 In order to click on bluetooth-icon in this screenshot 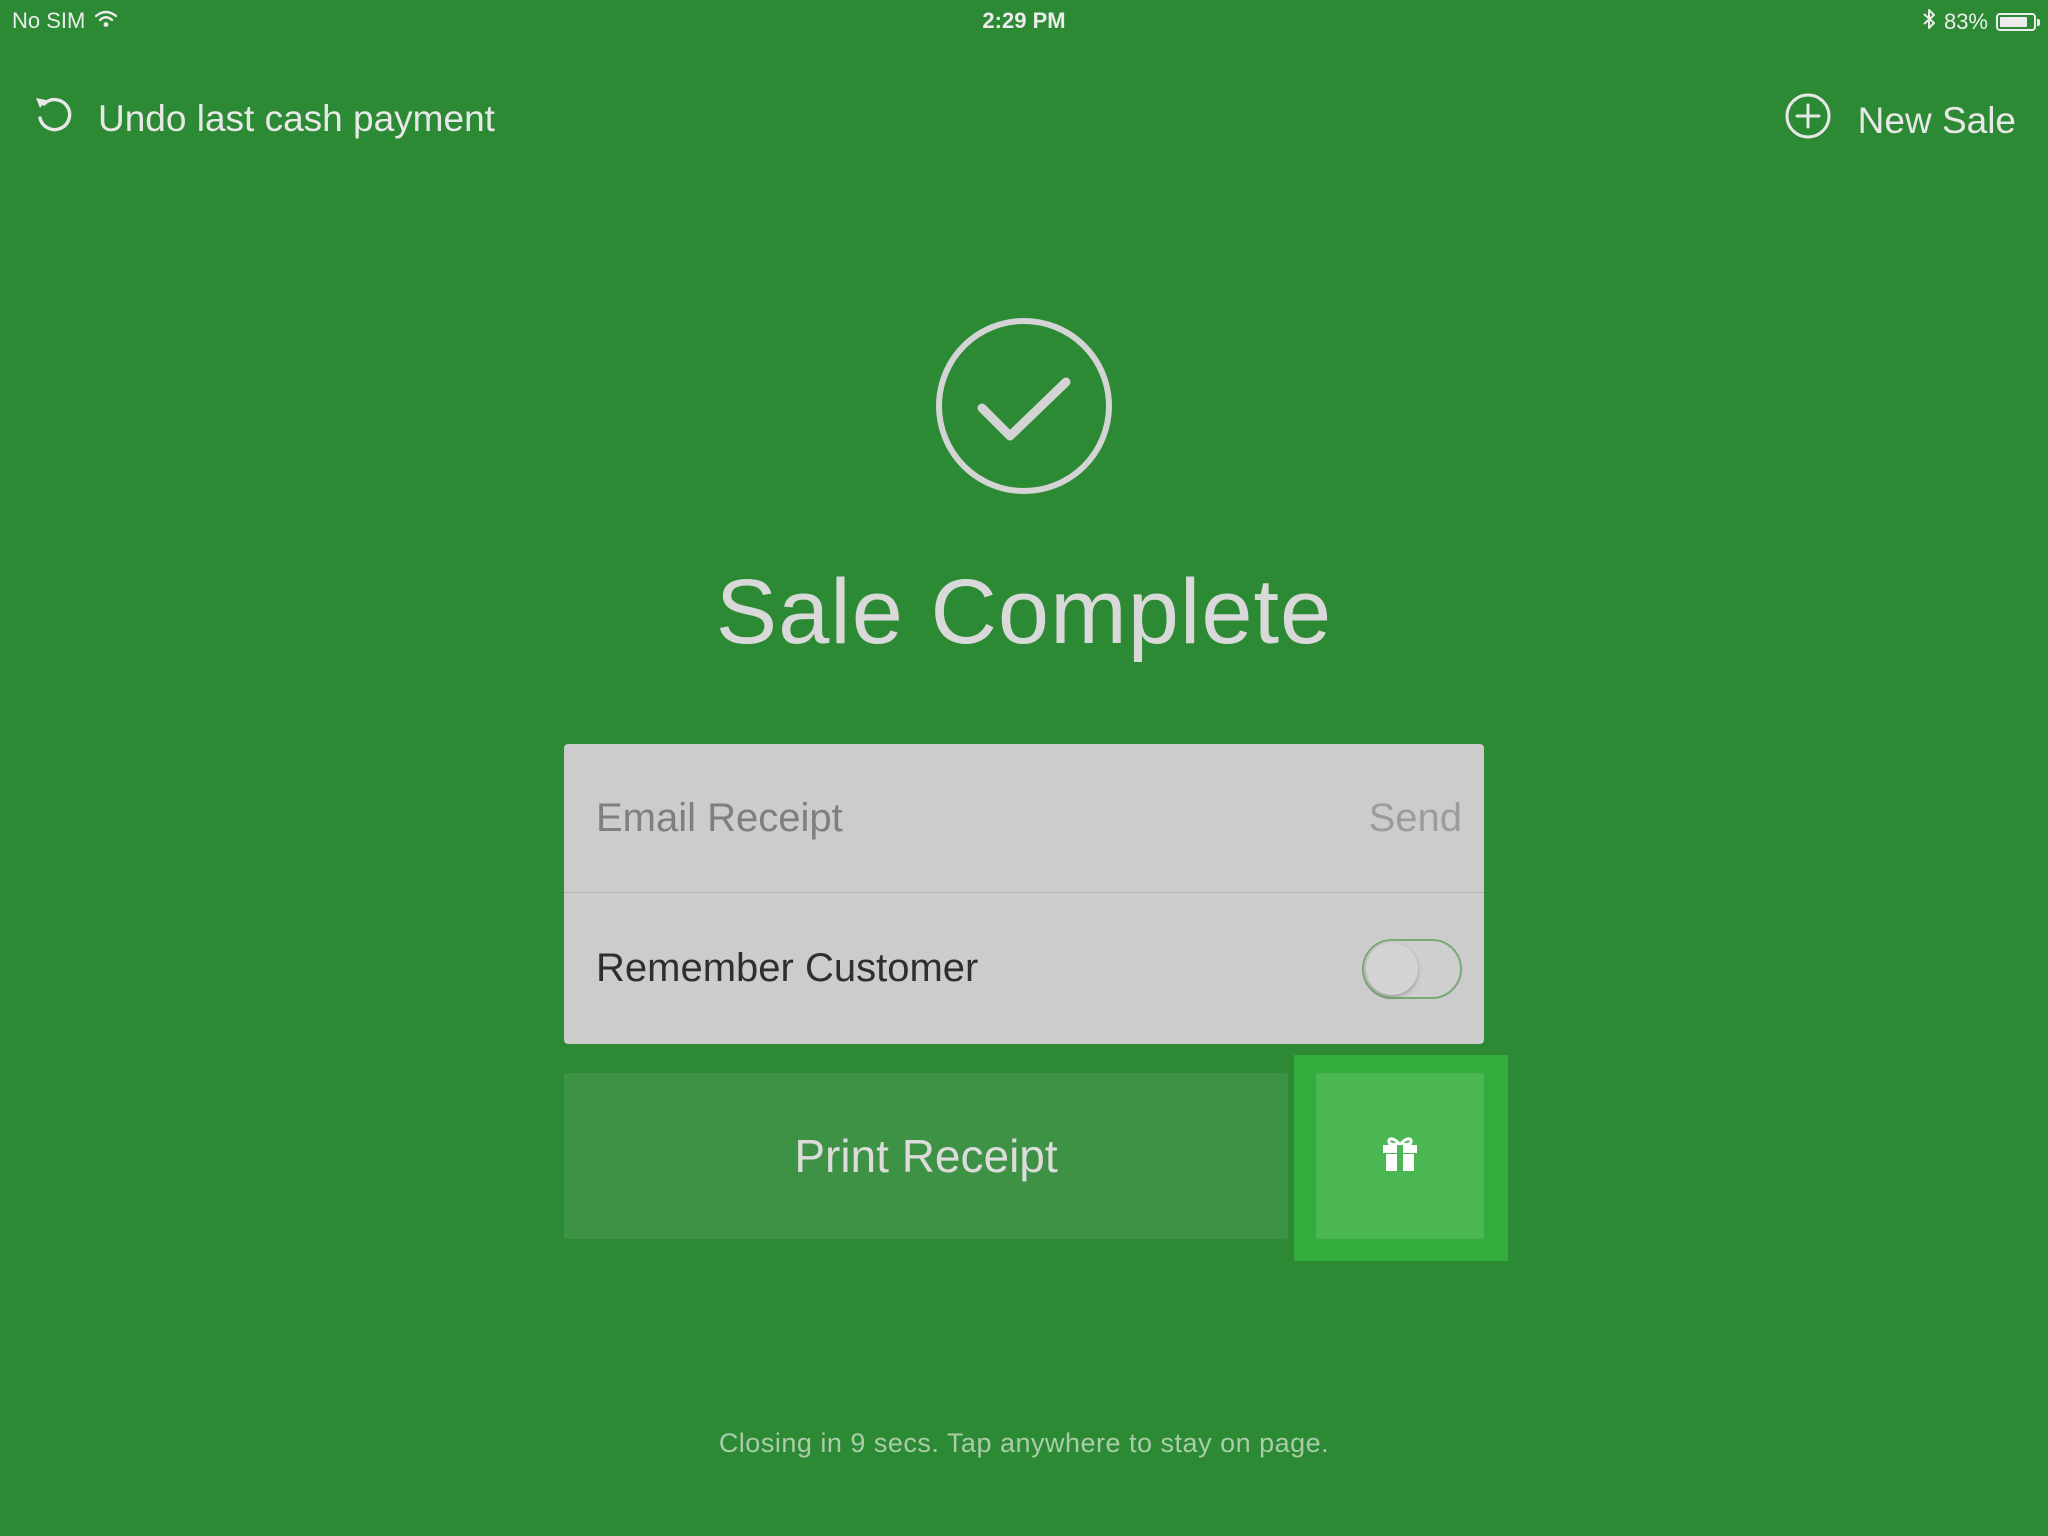, I will do `click(1929, 22)`.